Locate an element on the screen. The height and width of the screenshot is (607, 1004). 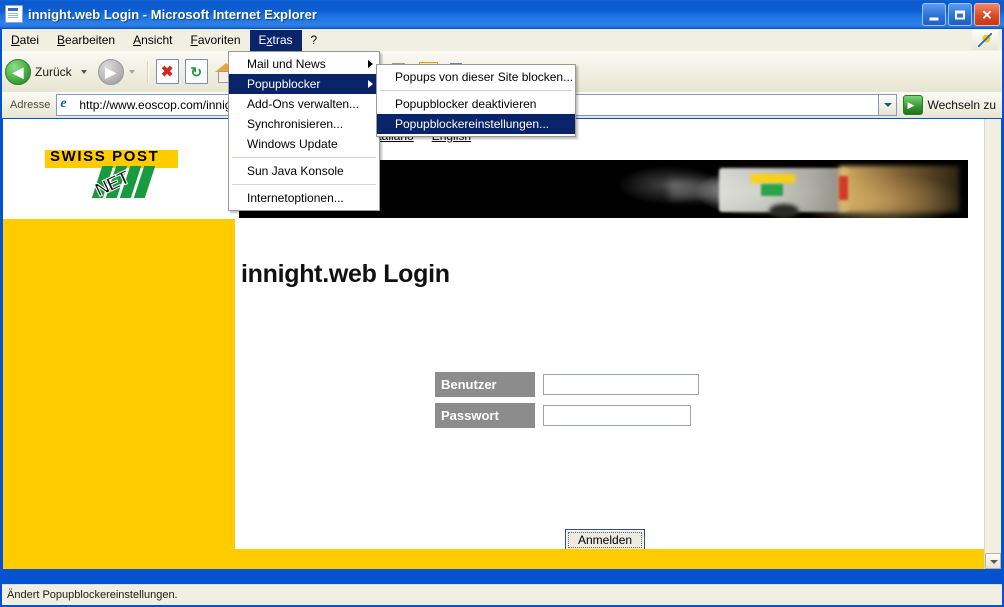
password-row: Passwort is located at coordinates (567, 415).